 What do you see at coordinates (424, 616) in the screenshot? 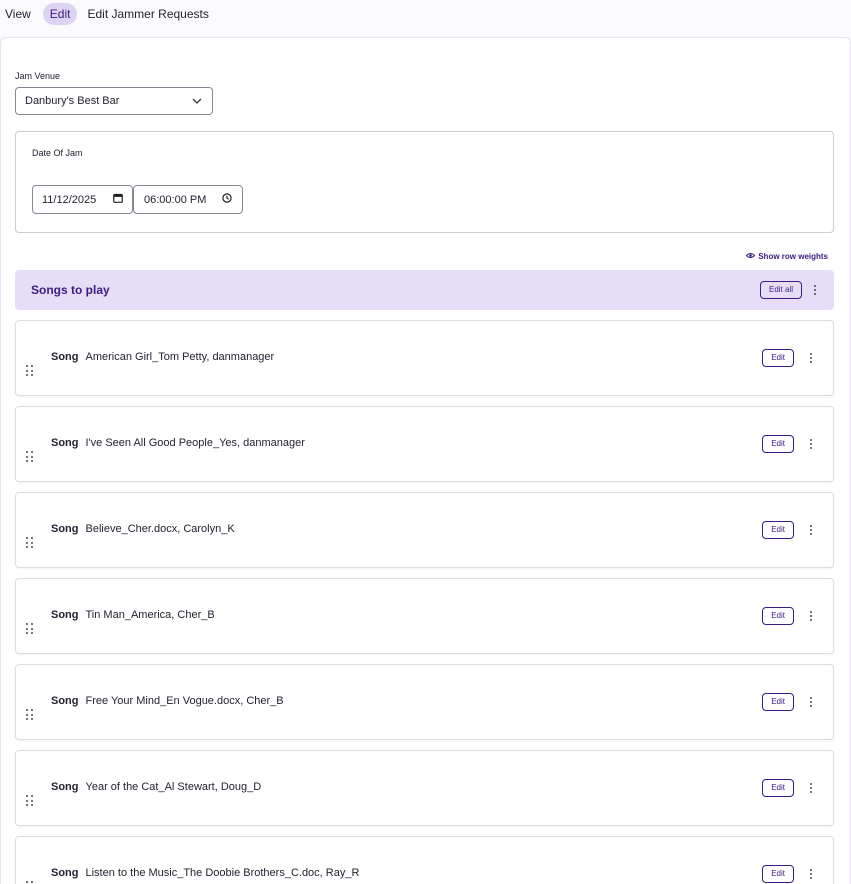
I see `song-row: Song Tin Man_America, Cher_B Edit` at bounding box center [424, 616].